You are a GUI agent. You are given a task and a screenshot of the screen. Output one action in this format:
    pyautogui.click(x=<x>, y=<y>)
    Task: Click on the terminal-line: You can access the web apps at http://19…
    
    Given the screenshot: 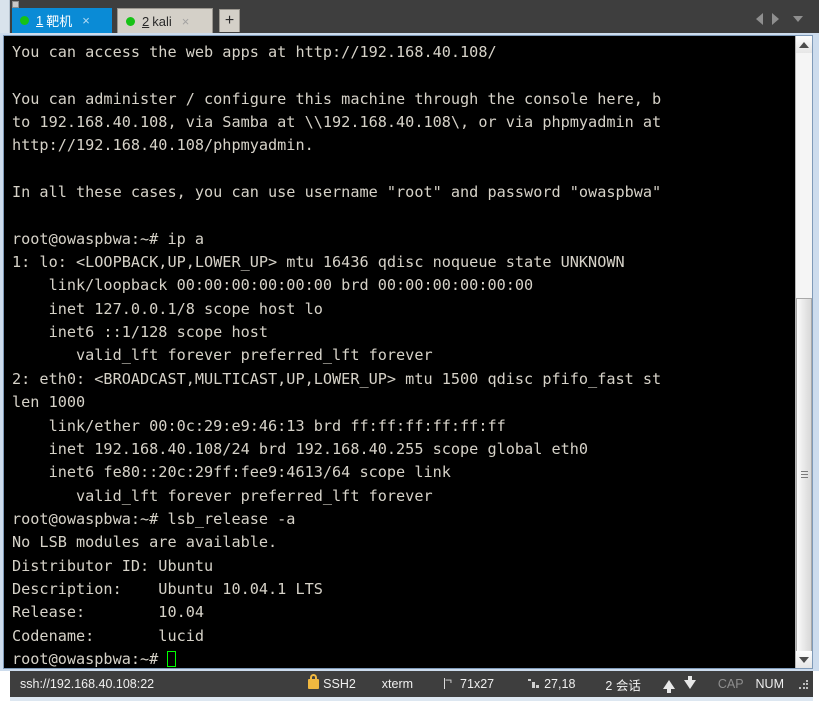 What is the action you would take?
    pyautogui.click(x=254, y=52)
    